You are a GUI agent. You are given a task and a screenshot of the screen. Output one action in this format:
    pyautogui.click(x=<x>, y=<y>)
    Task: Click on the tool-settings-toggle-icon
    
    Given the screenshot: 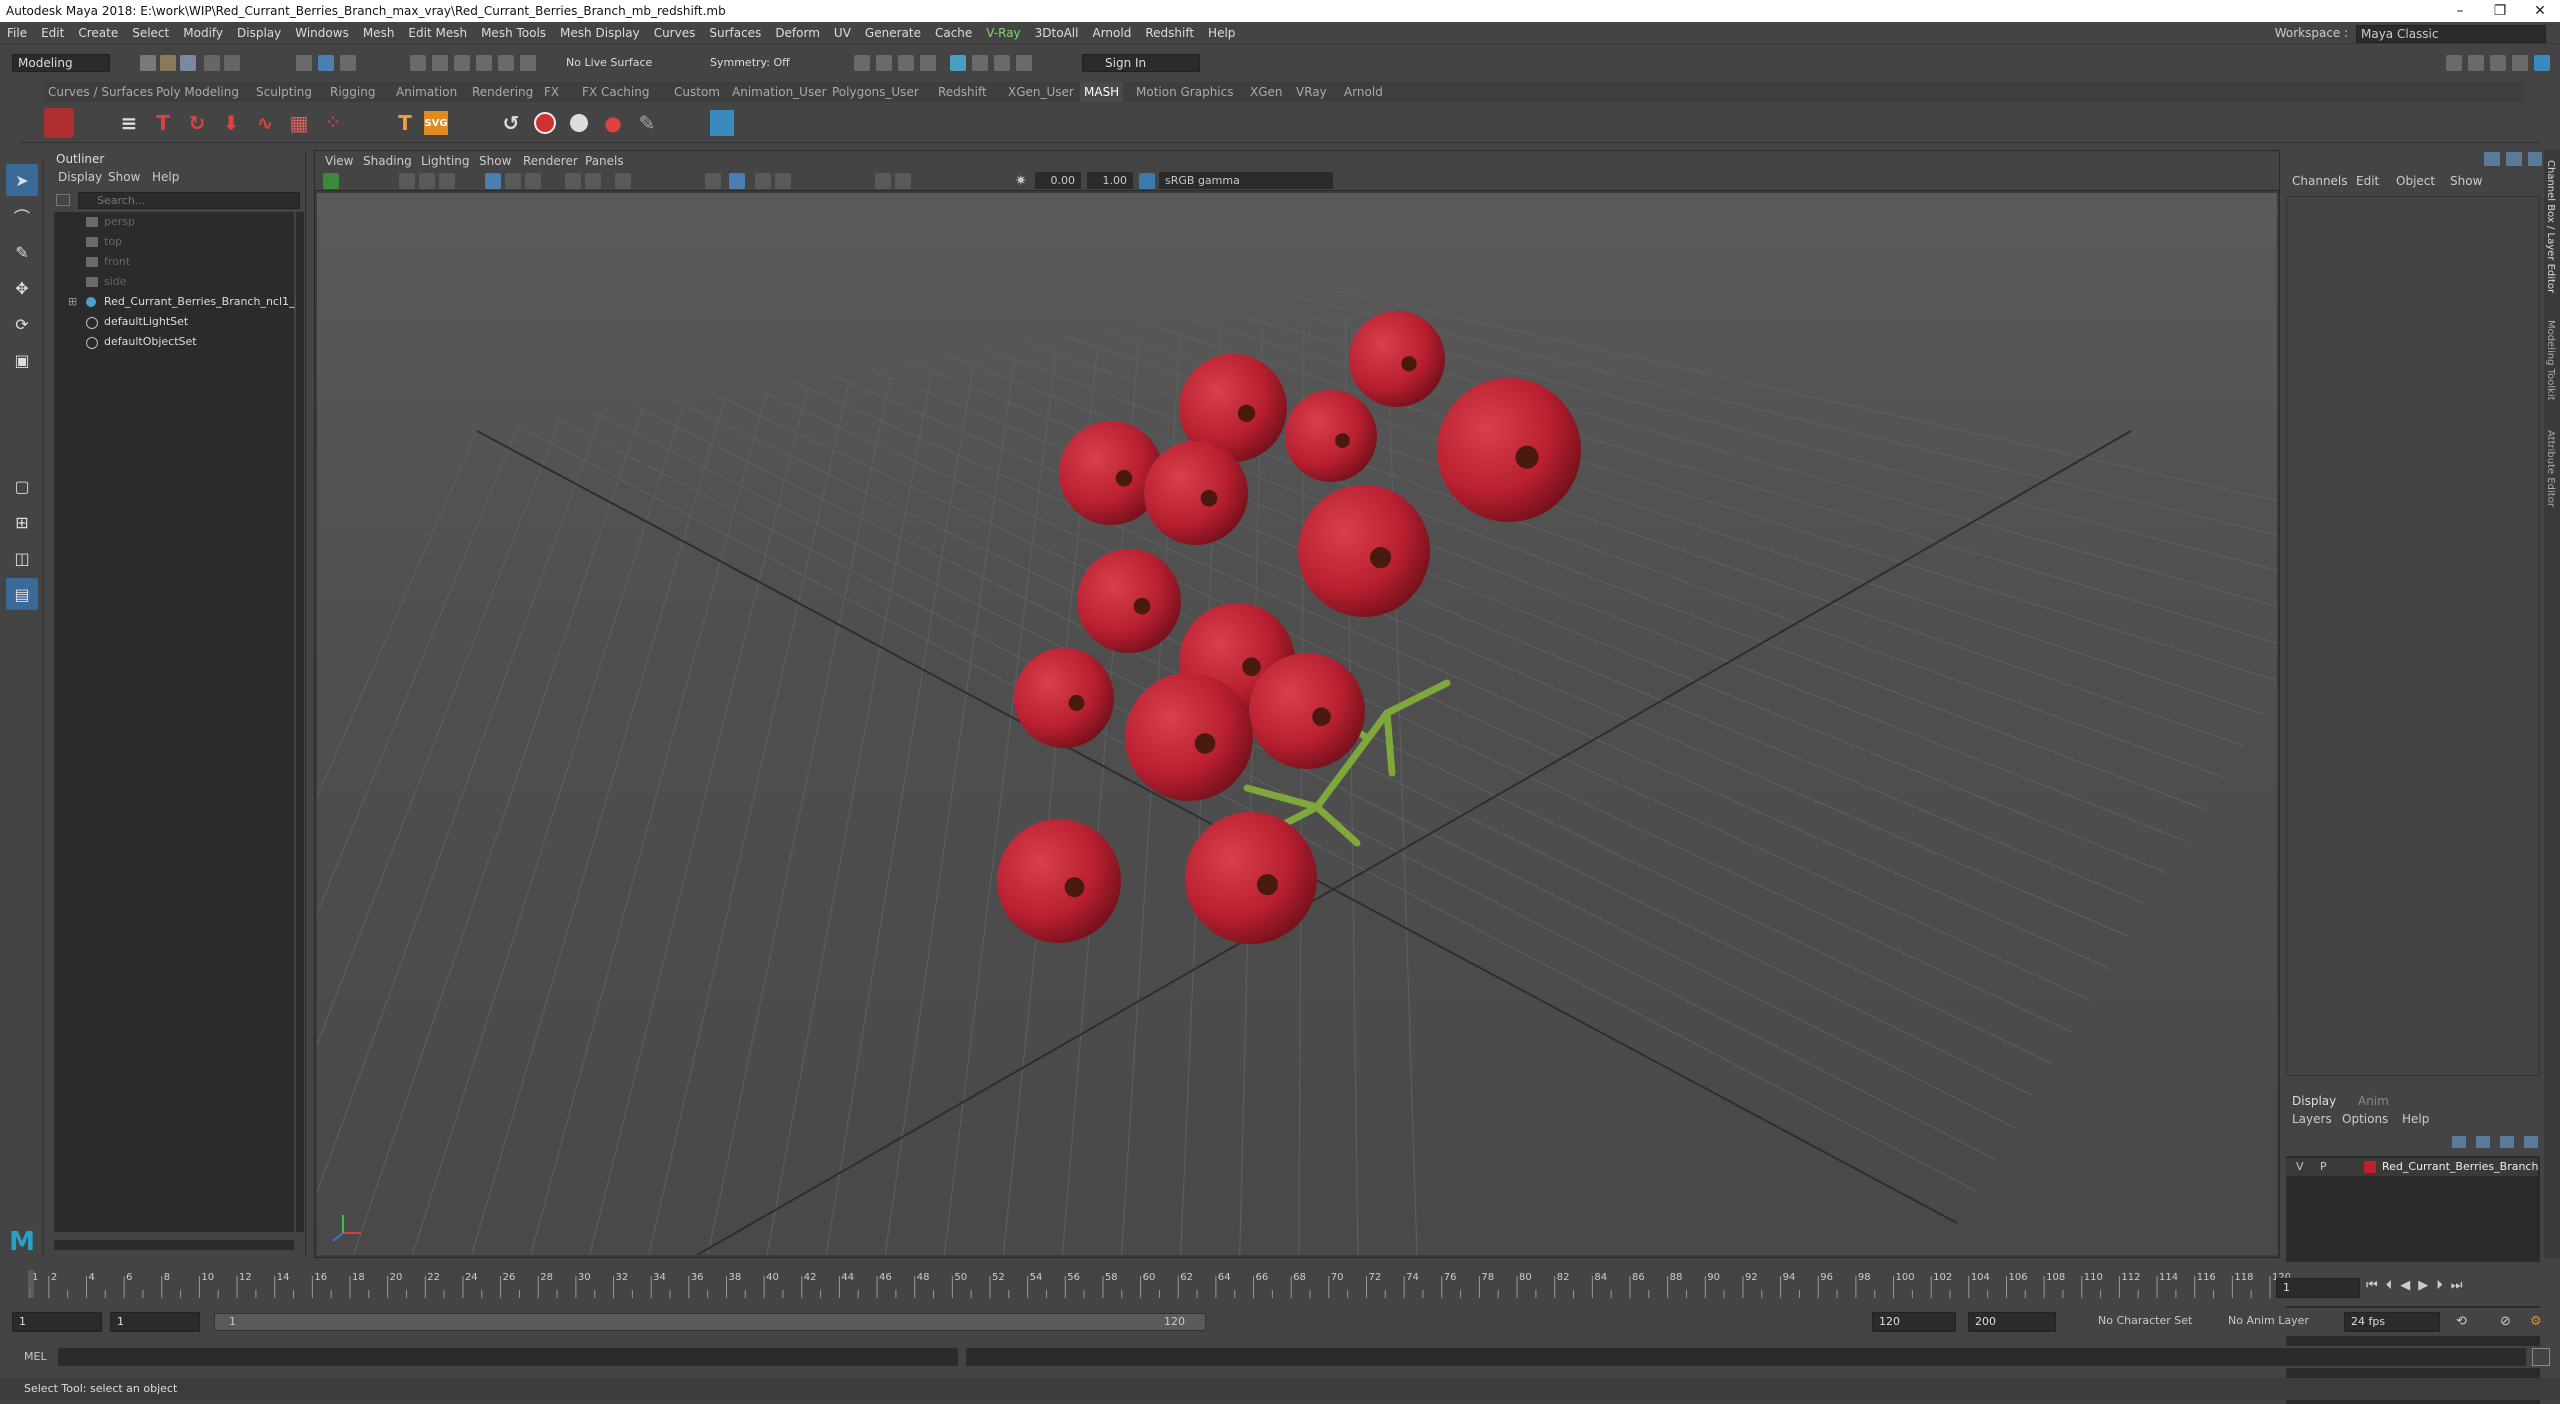 What is the action you would take?
    pyautogui.click(x=2498, y=63)
    